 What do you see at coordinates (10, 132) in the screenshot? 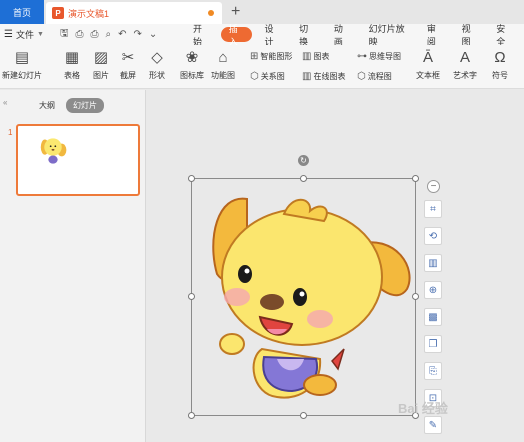
I see `slide-number: 1` at bounding box center [10, 132].